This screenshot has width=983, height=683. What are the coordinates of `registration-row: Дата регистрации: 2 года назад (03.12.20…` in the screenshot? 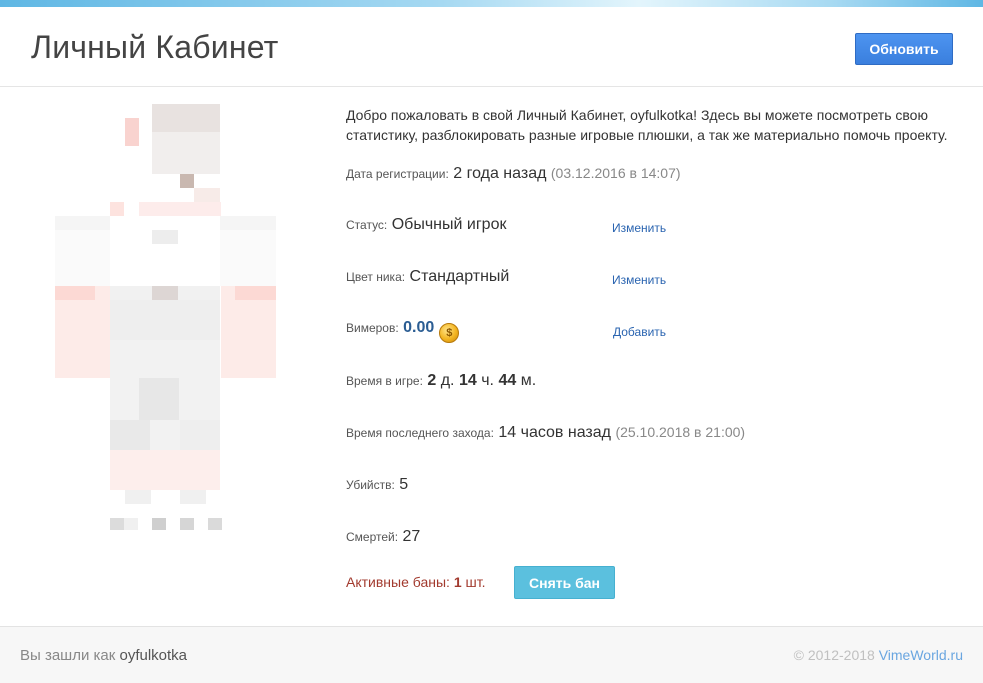 It's located at (513, 173).